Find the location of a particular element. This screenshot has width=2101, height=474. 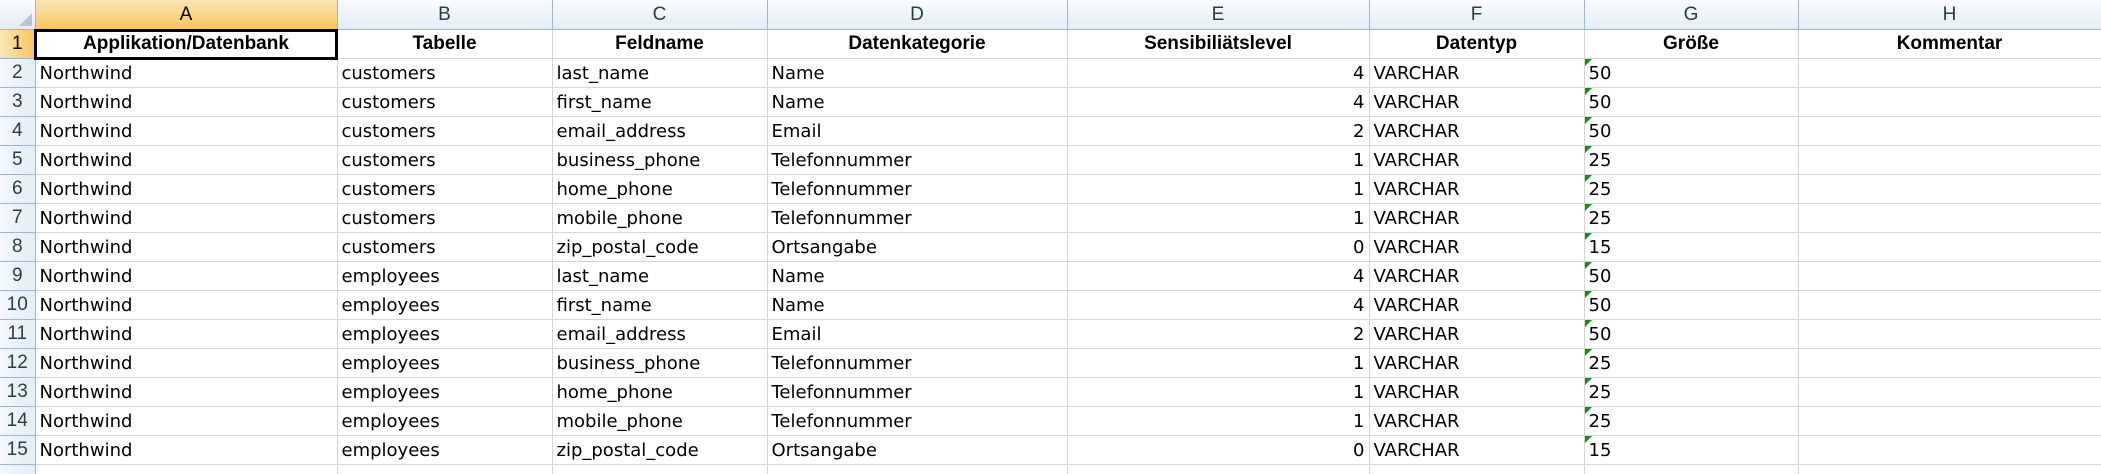

cell-feldname: mobile_phone is located at coordinates (660, 218).